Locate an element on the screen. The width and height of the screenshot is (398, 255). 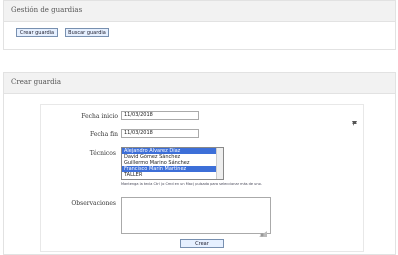
management-panel-header: Gestión de guardias is located at coordinates (199, 11).